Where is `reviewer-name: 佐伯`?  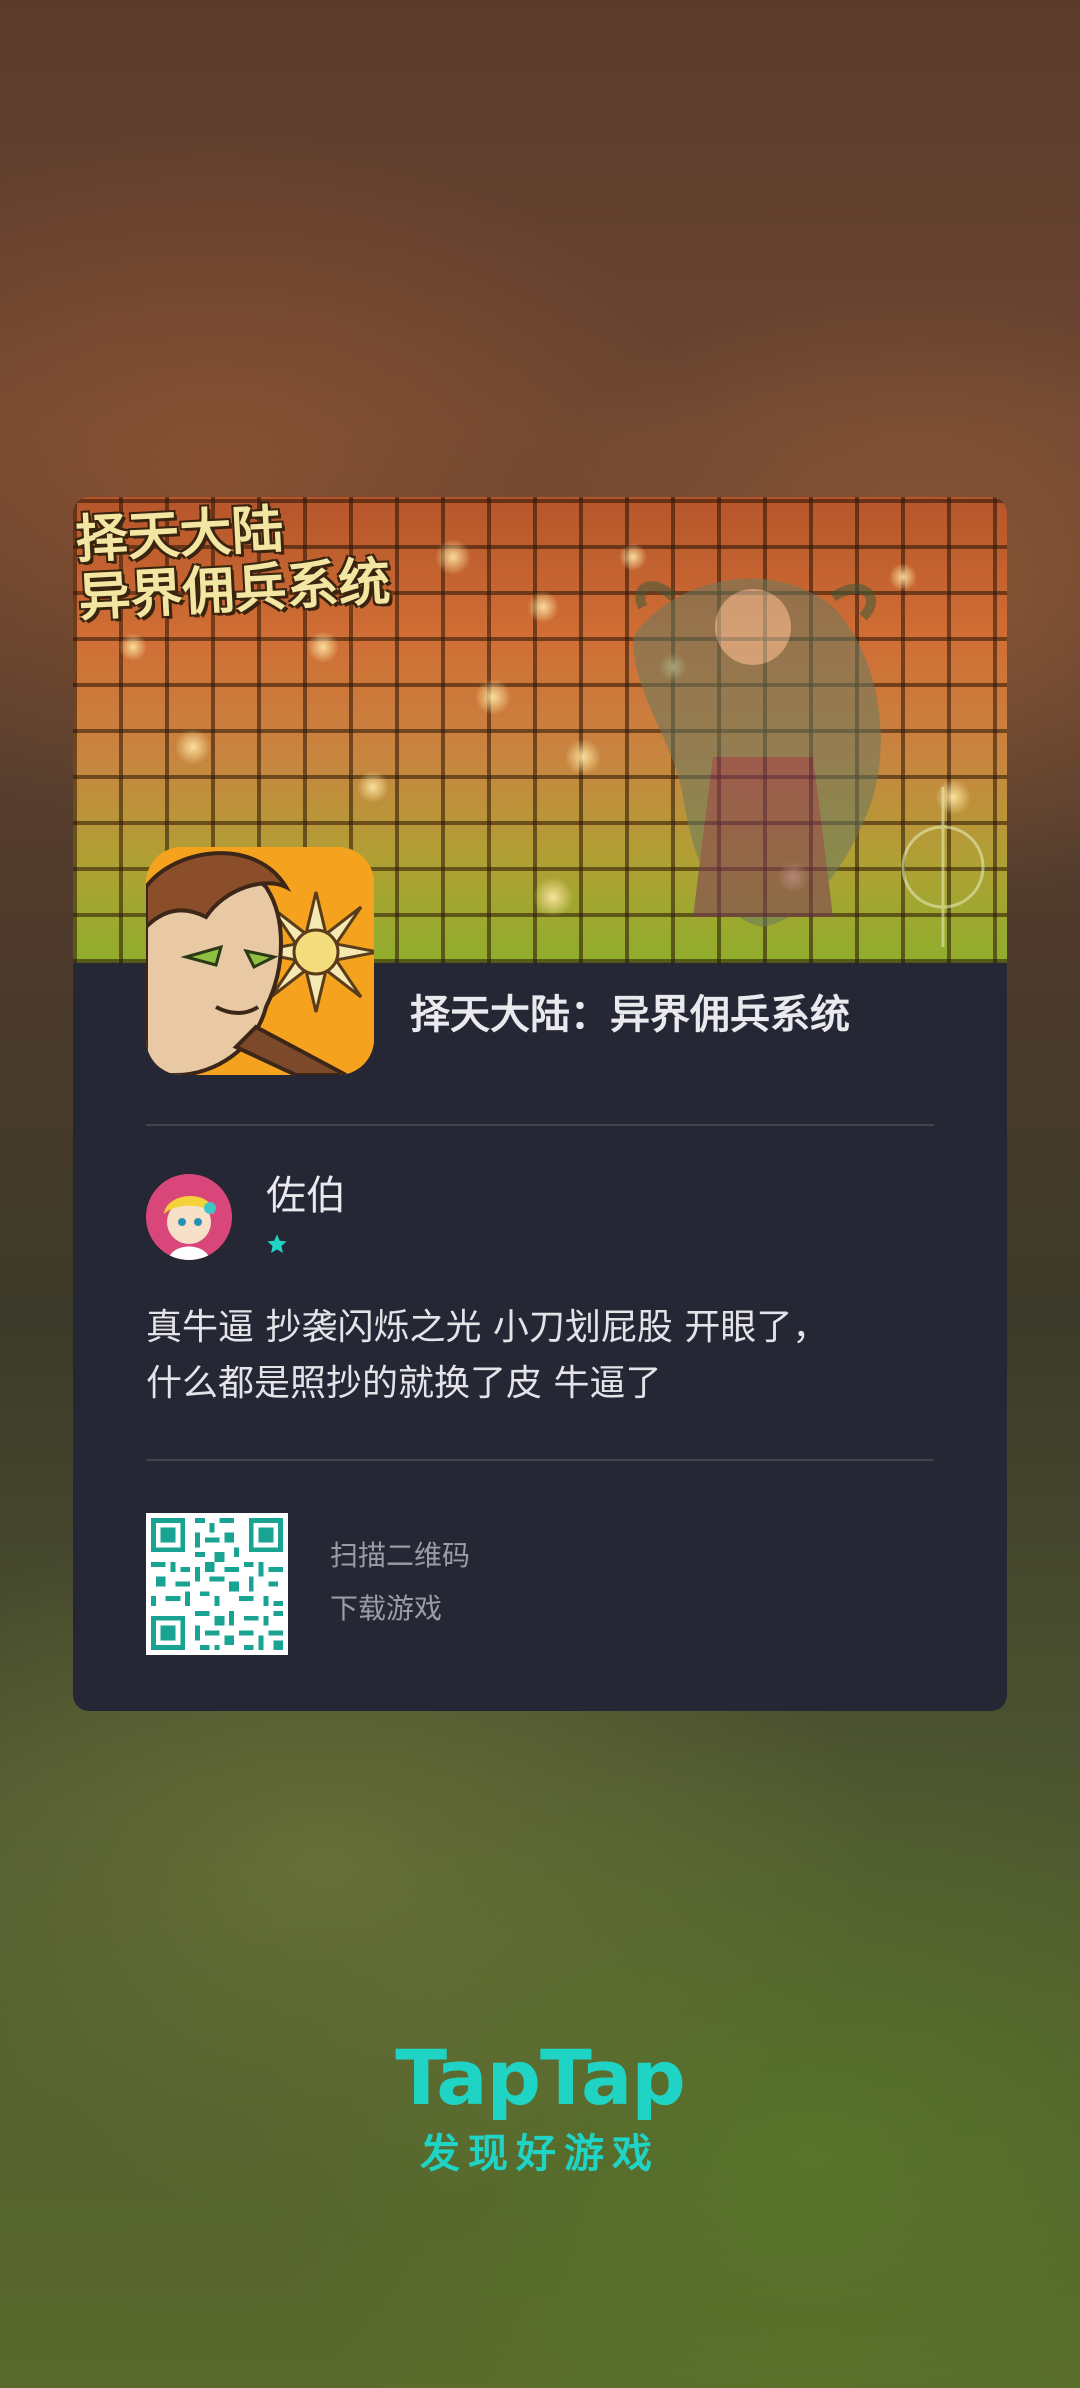 reviewer-name: 佐伯 is located at coordinates (306, 1196).